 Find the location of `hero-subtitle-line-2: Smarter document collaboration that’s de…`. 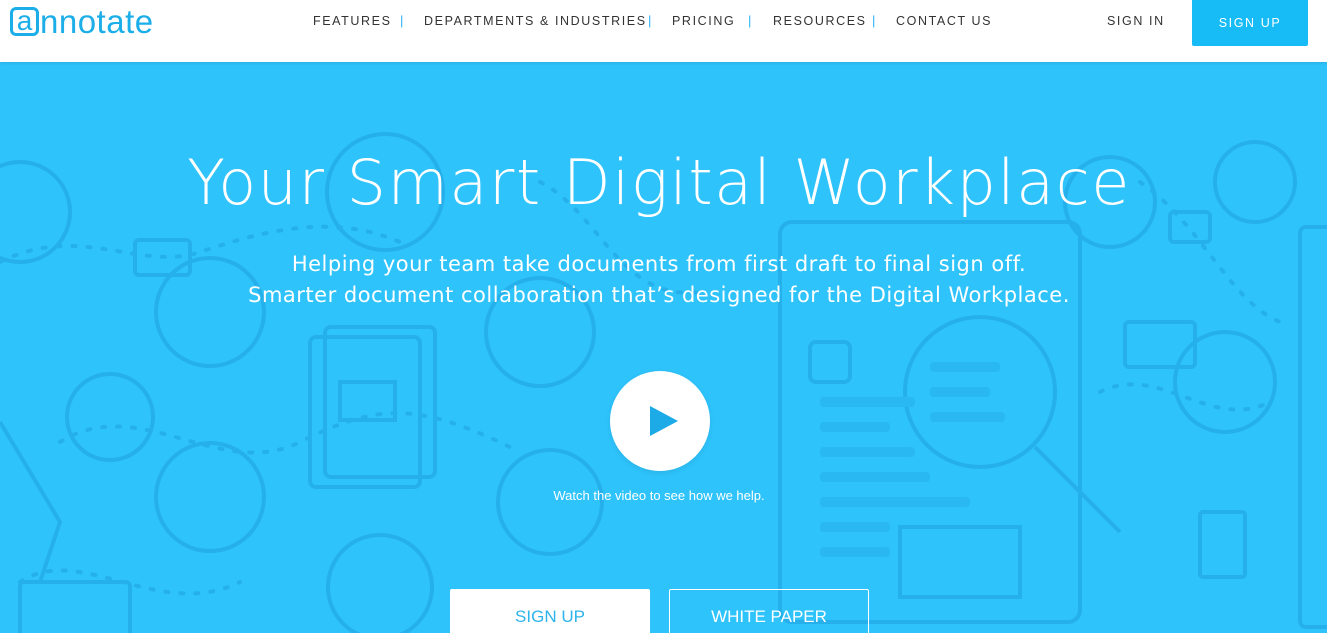

hero-subtitle-line-2: Smarter document collaboration that’s de… is located at coordinates (659, 295).